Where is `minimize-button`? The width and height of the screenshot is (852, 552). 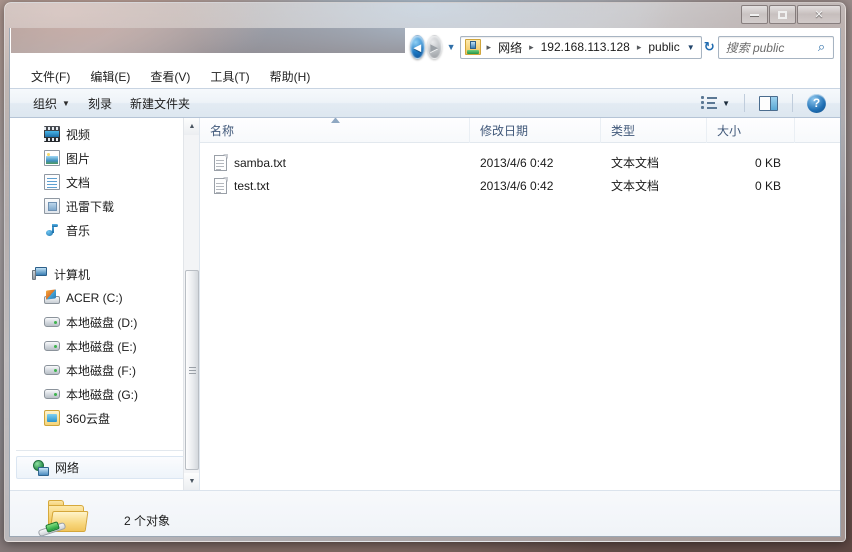 minimize-button is located at coordinates (754, 14).